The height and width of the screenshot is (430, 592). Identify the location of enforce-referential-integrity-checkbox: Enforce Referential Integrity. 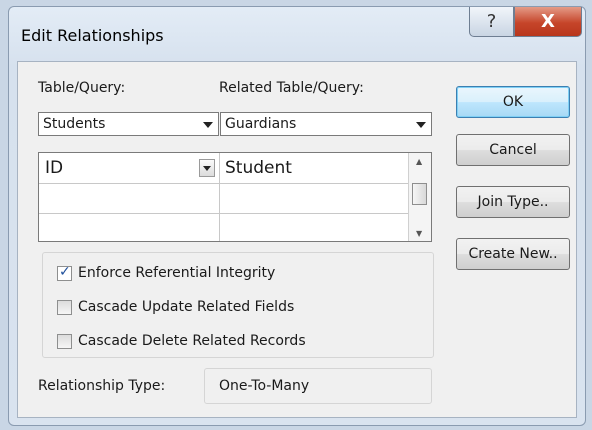
(166, 272).